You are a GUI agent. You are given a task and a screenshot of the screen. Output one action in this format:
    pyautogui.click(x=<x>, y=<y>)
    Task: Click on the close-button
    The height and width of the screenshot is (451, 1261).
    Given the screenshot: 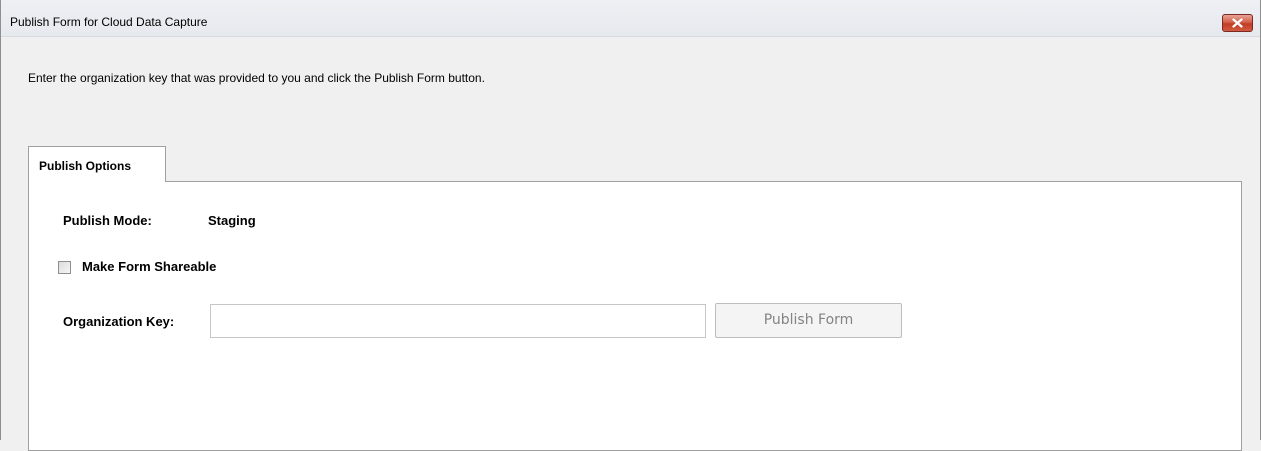 What is the action you would take?
    pyautogui.click(x=1237, y=23)
    